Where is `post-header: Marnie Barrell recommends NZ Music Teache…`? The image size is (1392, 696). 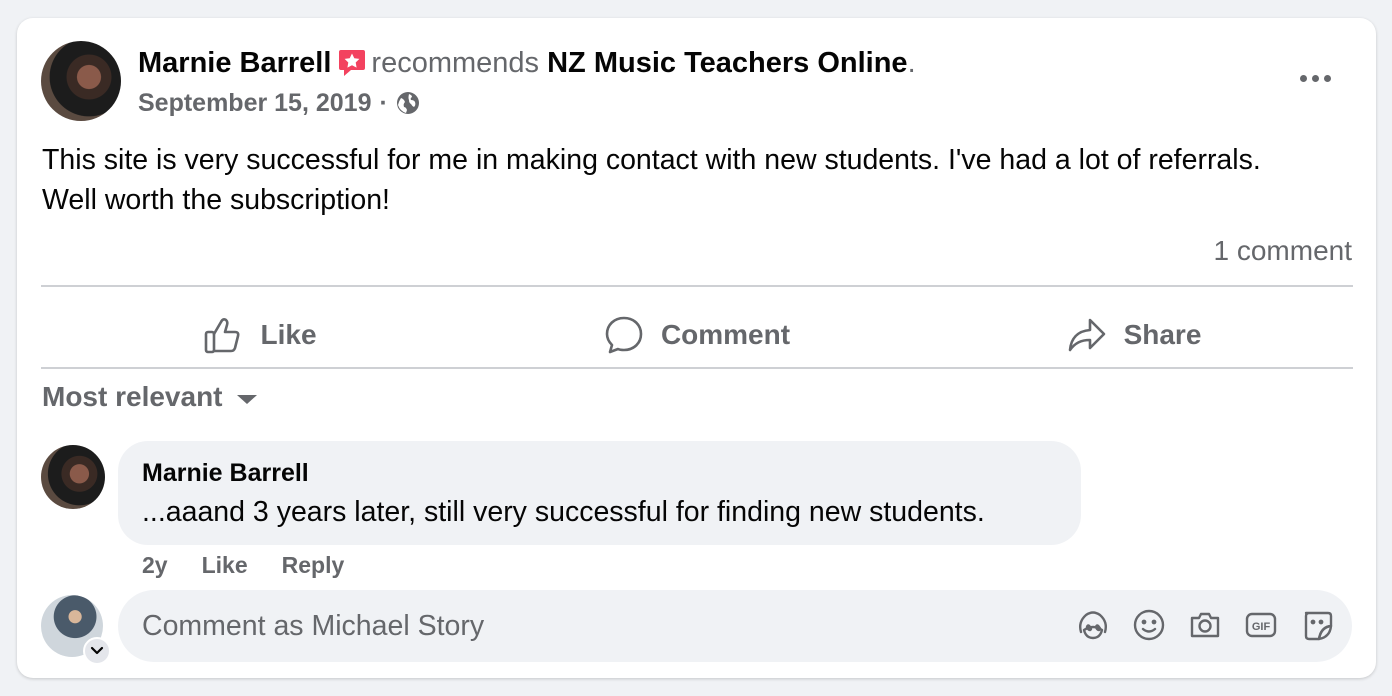
post-header: Marnie Barrell recommends NZ Music Teache… is located at coordinates (527, 63).